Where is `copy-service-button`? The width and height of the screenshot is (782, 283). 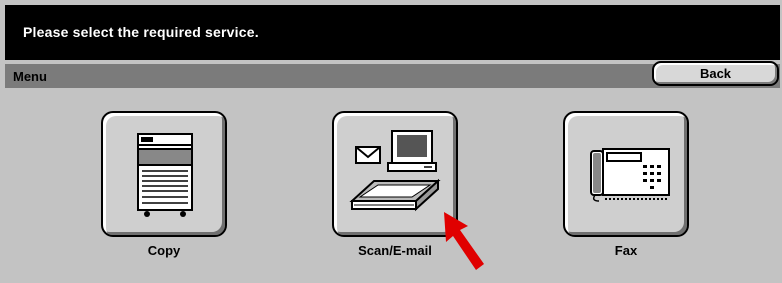 copy-service-button is located at coordinates (164, 174).